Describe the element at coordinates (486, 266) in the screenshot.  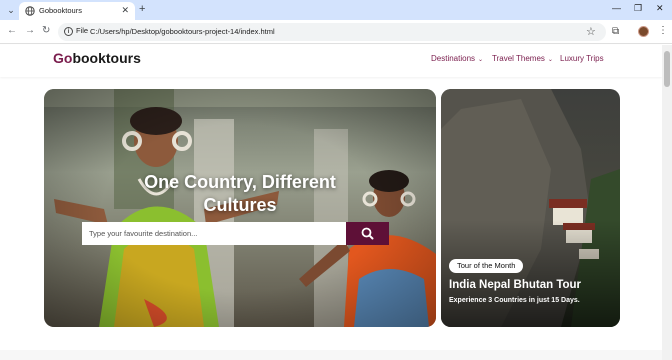
I see `tour-of-month-badge: Tour of the Month` at that location.